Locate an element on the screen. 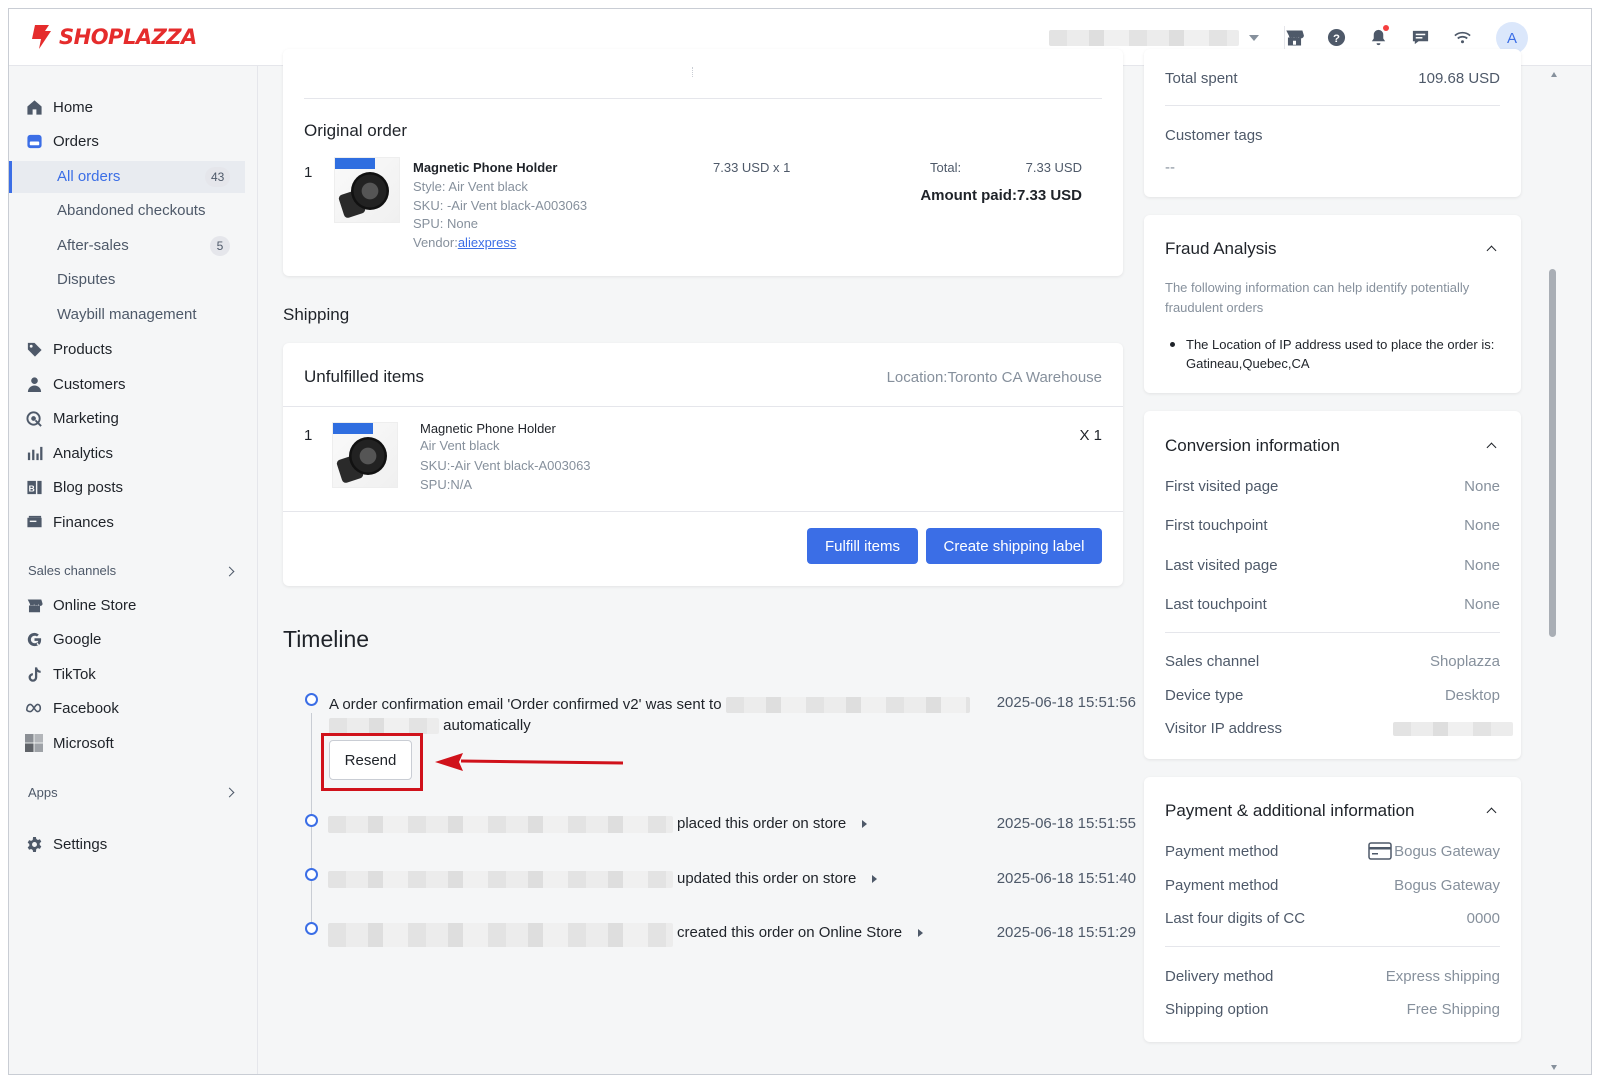  delivery-method-label: Delivery method is located at coordinates (1219, 976).